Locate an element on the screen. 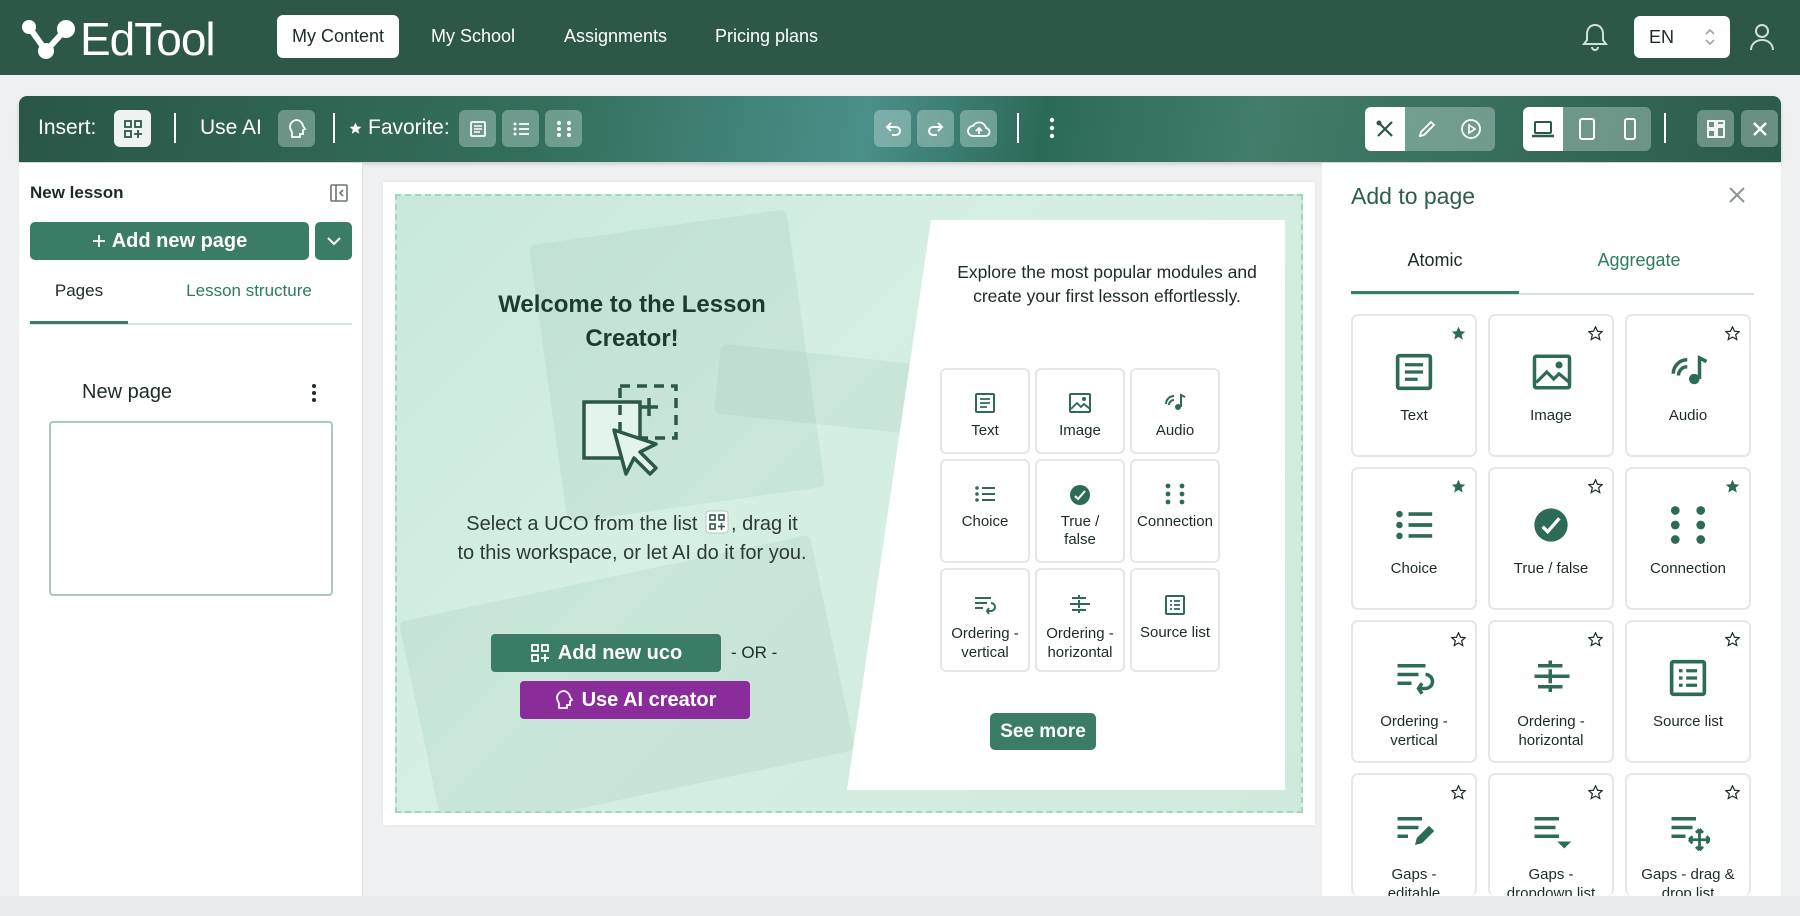  mobile-view-button is located at coordinates (1630, 129).